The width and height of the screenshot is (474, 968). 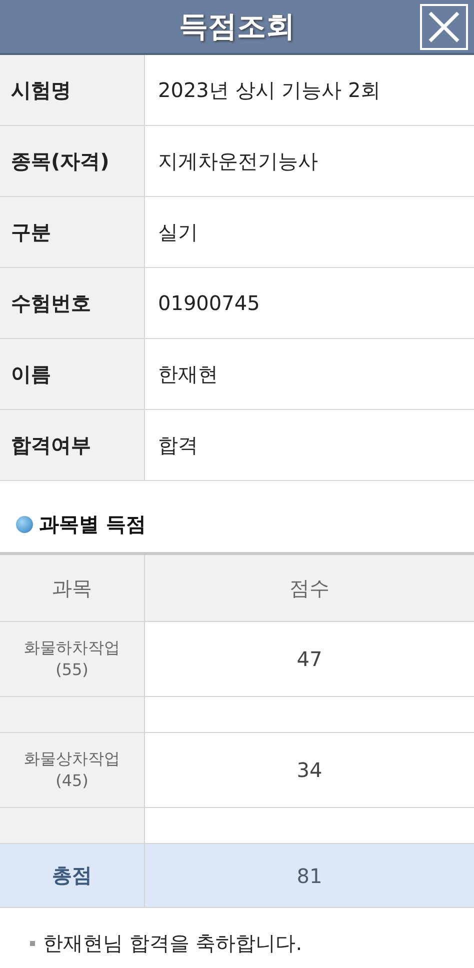 What do you see at coordinates (72, 781) in the screenshot?
I see `subject-name: (45)` at bounding box center [72, 781].